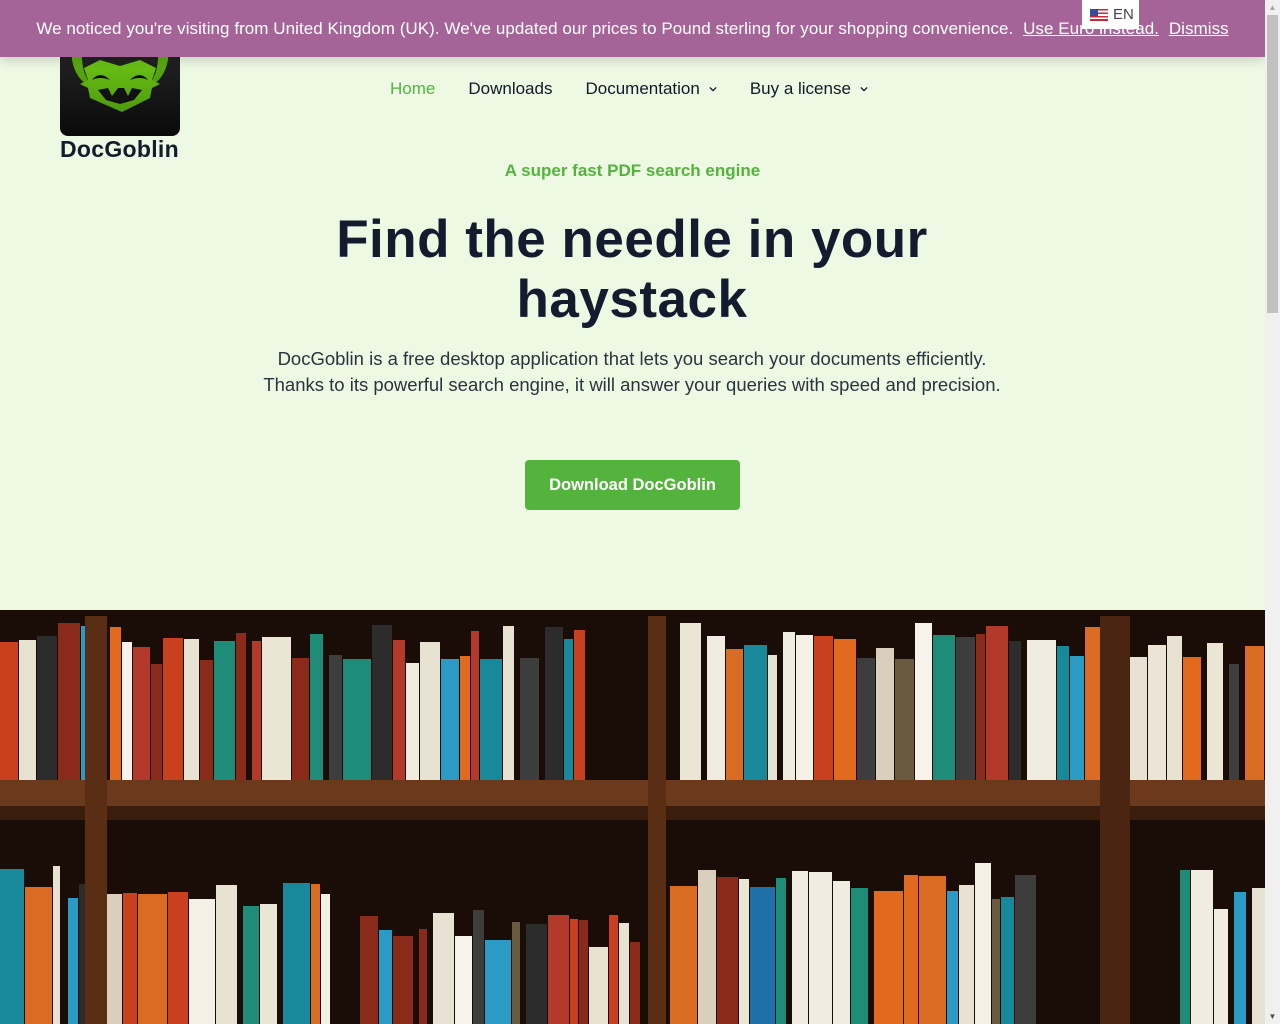  I want to click on scrollbar-thumb, so click(1272, 164).